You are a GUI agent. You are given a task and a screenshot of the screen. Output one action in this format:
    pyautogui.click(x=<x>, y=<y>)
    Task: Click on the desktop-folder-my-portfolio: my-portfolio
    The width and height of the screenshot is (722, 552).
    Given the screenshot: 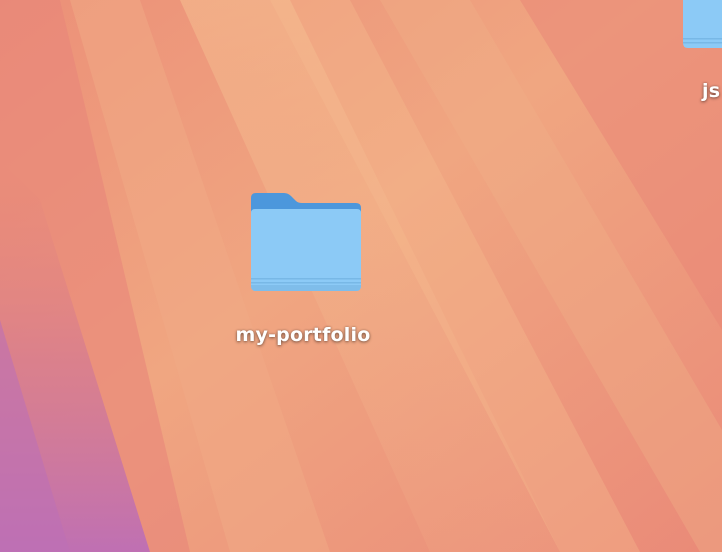 What is the action you would take?
    pyautogui.click(x=303, y=268)
    